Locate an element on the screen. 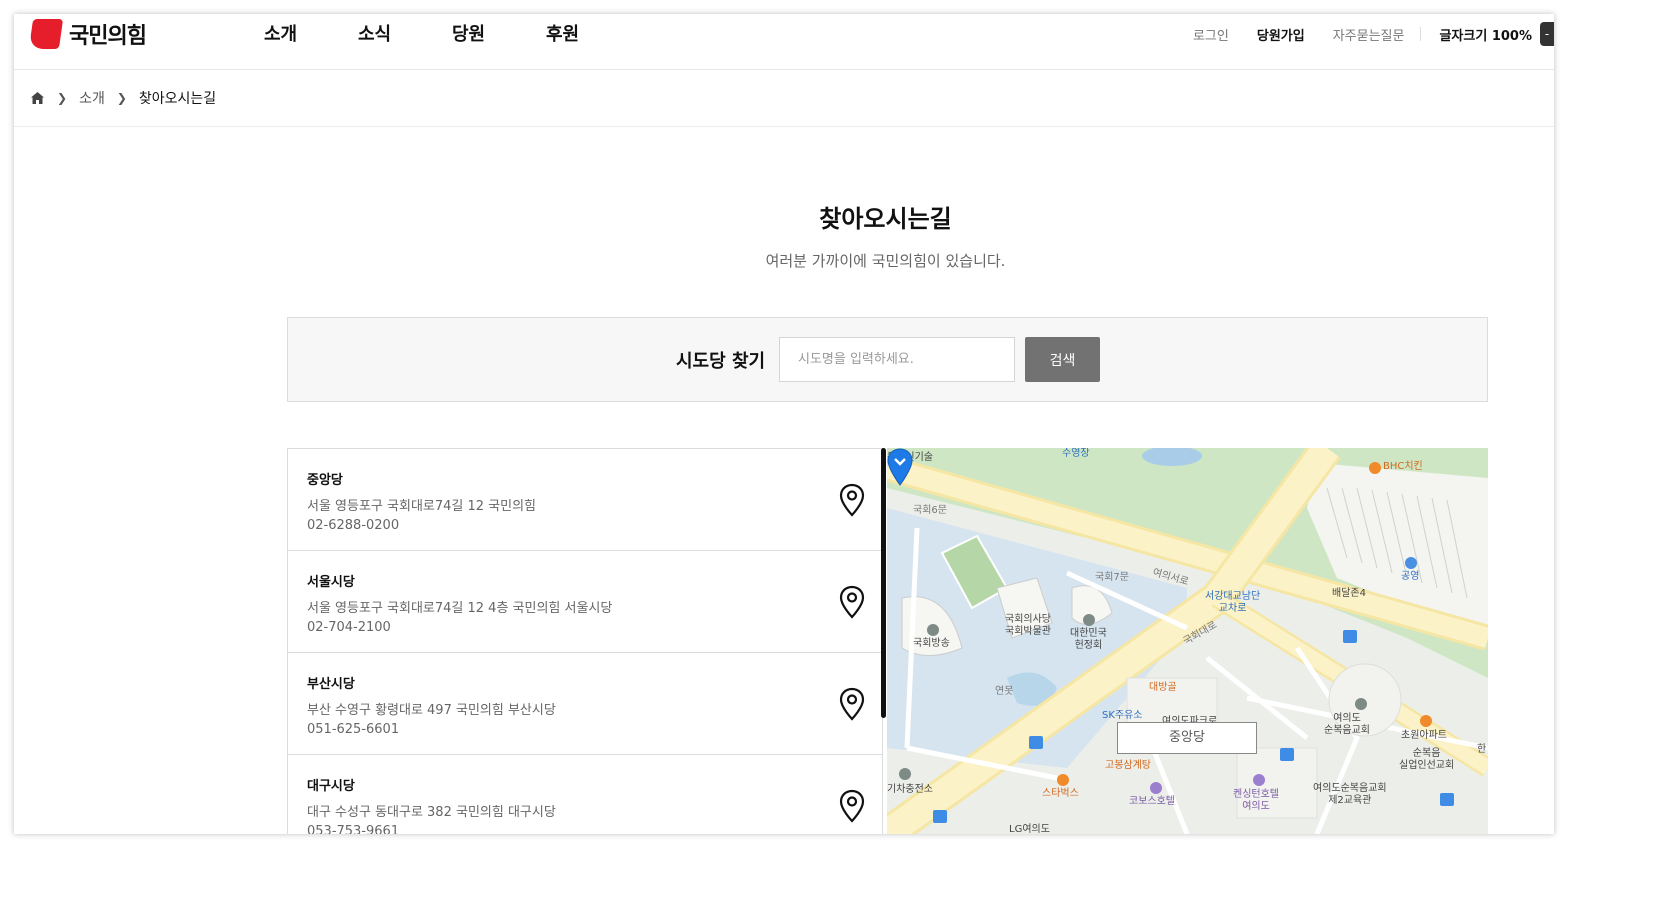  breadcrumb: ❯ 소개 ❯ 찾아오시는길 is located at coordinates (123, 98).